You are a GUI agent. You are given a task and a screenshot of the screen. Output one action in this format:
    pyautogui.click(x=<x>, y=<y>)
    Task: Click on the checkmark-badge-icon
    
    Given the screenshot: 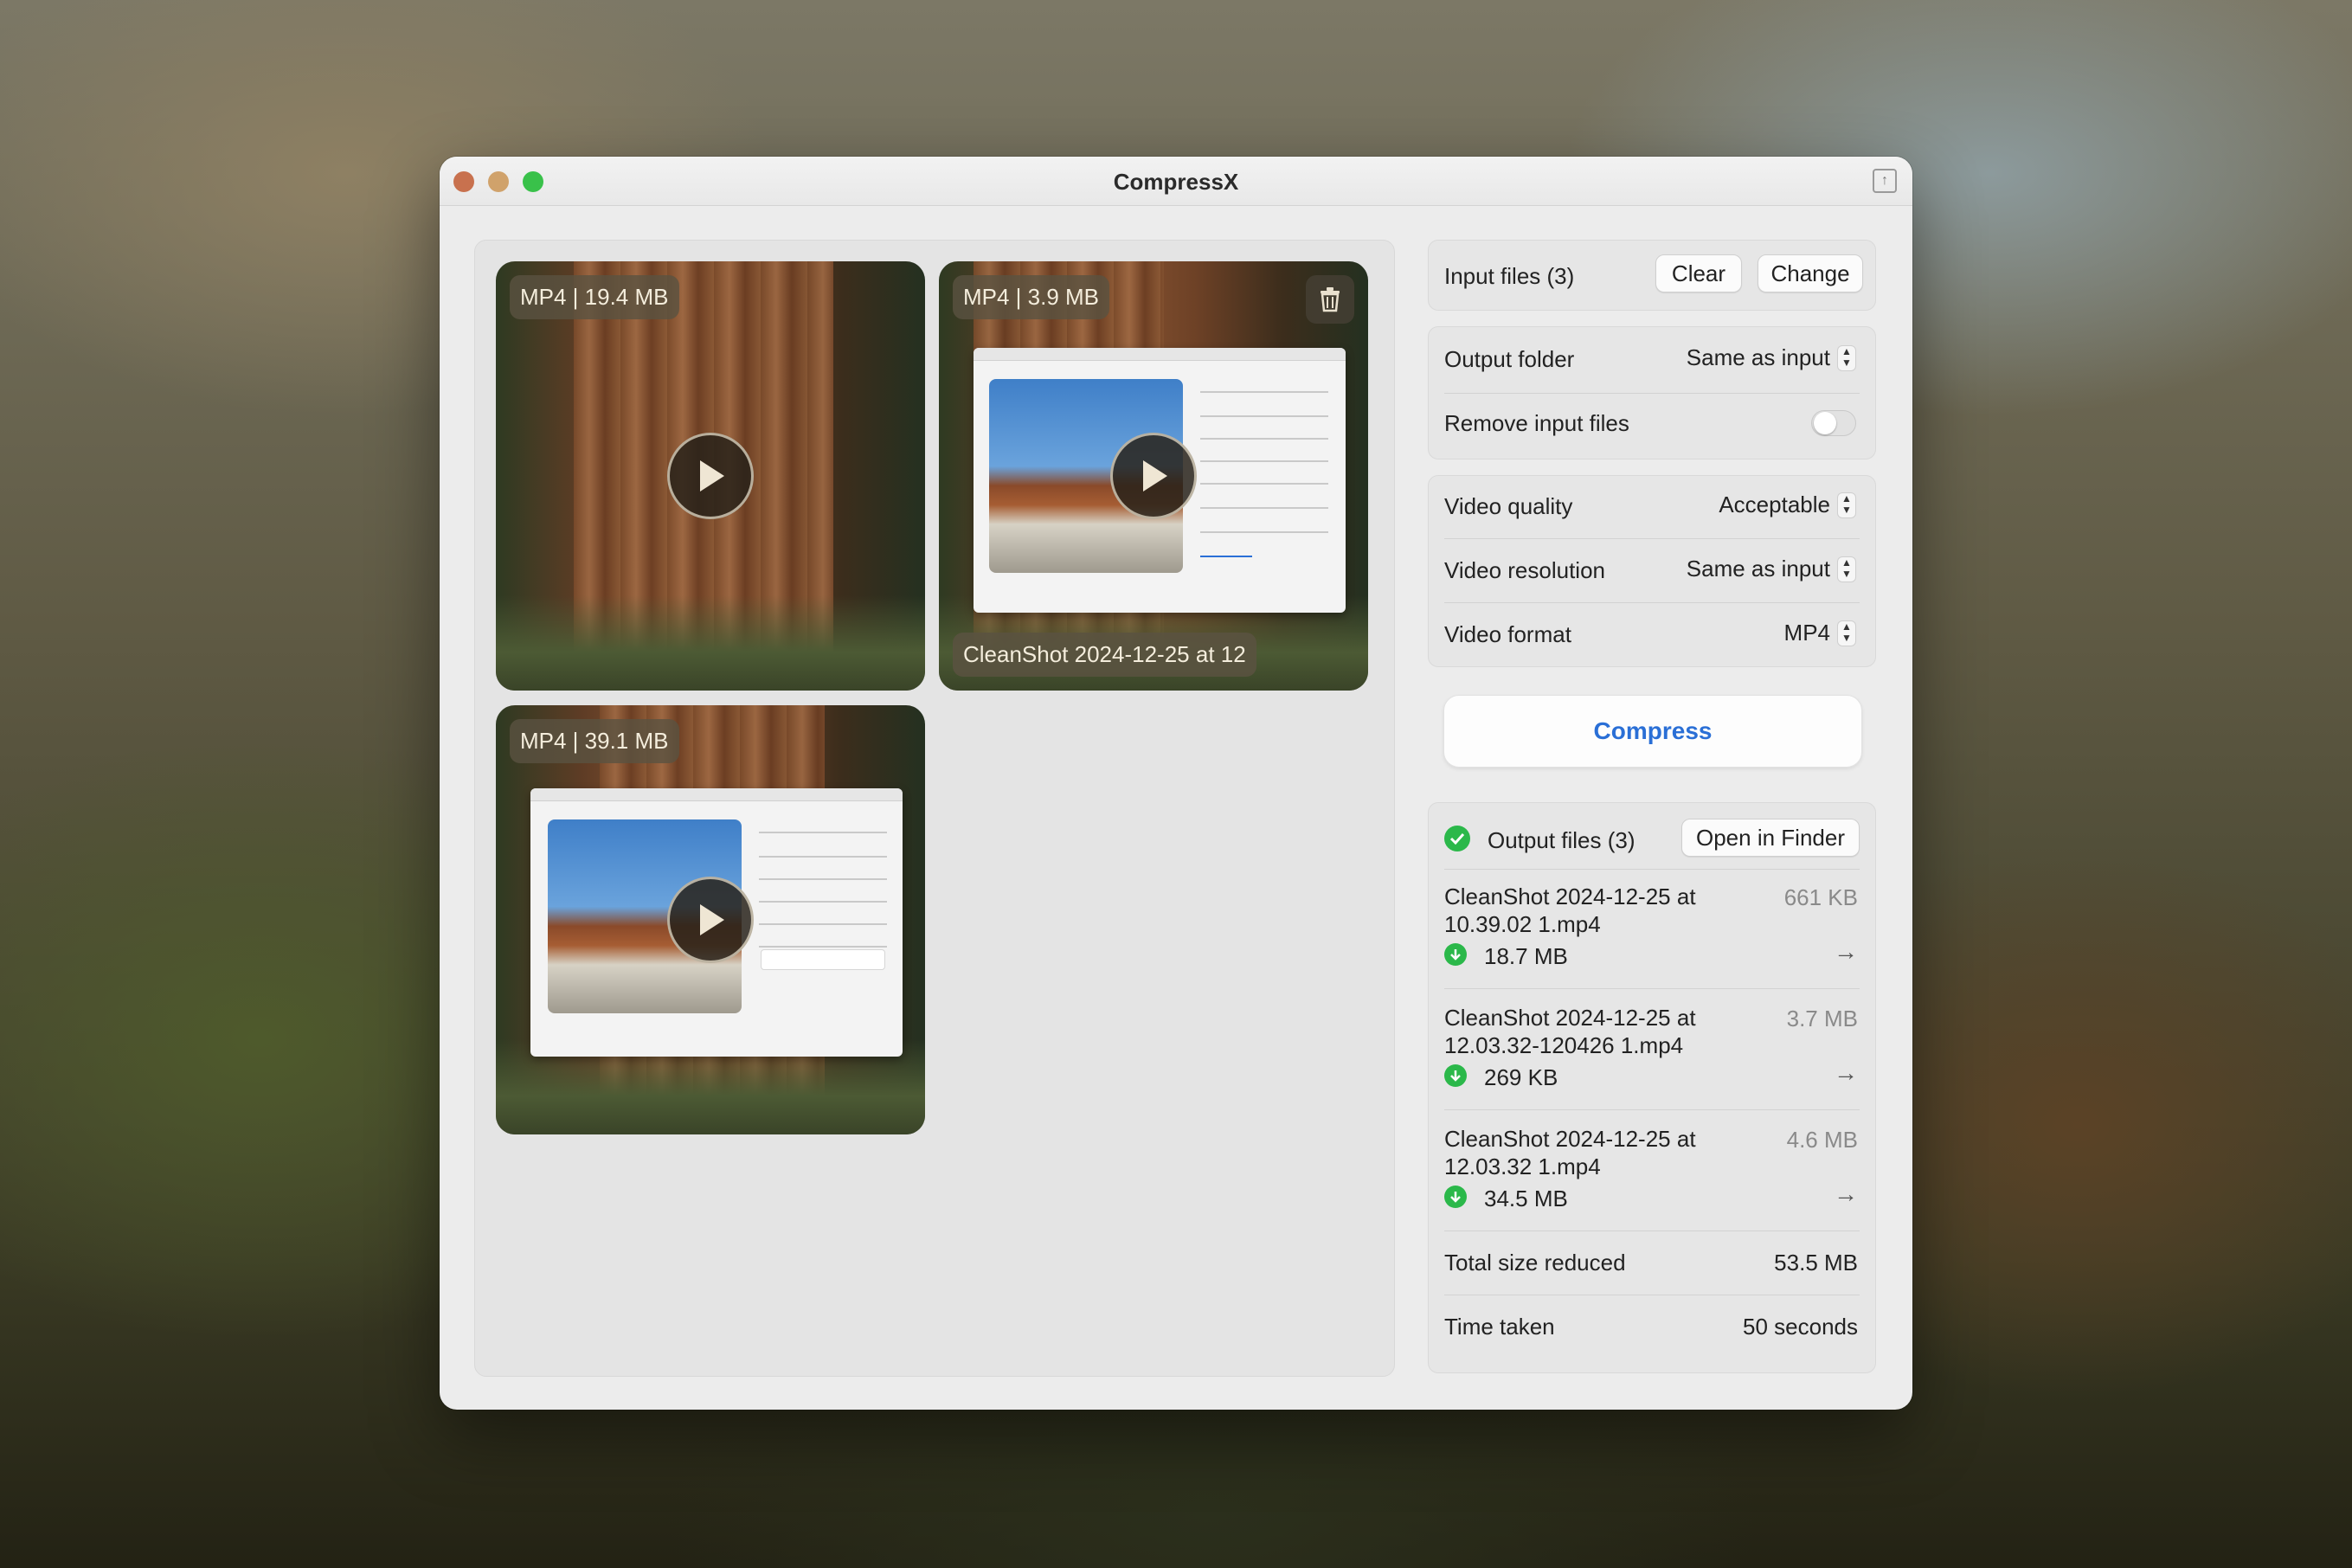 What is the action you would take?
    pyautogui.click(x=1457, y=838)
    